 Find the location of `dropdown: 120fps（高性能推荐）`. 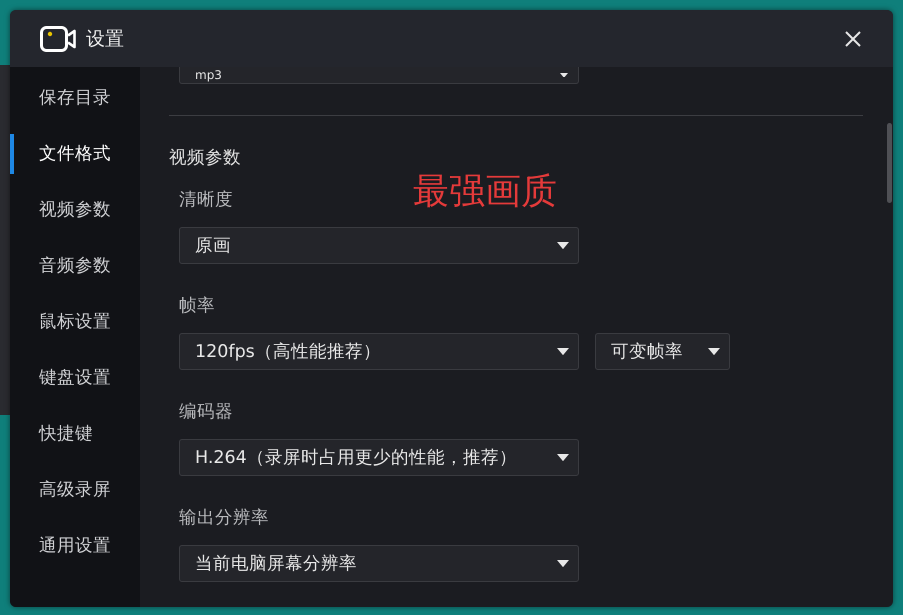

dropdown: 120fps（高性能推荐） is located at coordinates (379, 351).